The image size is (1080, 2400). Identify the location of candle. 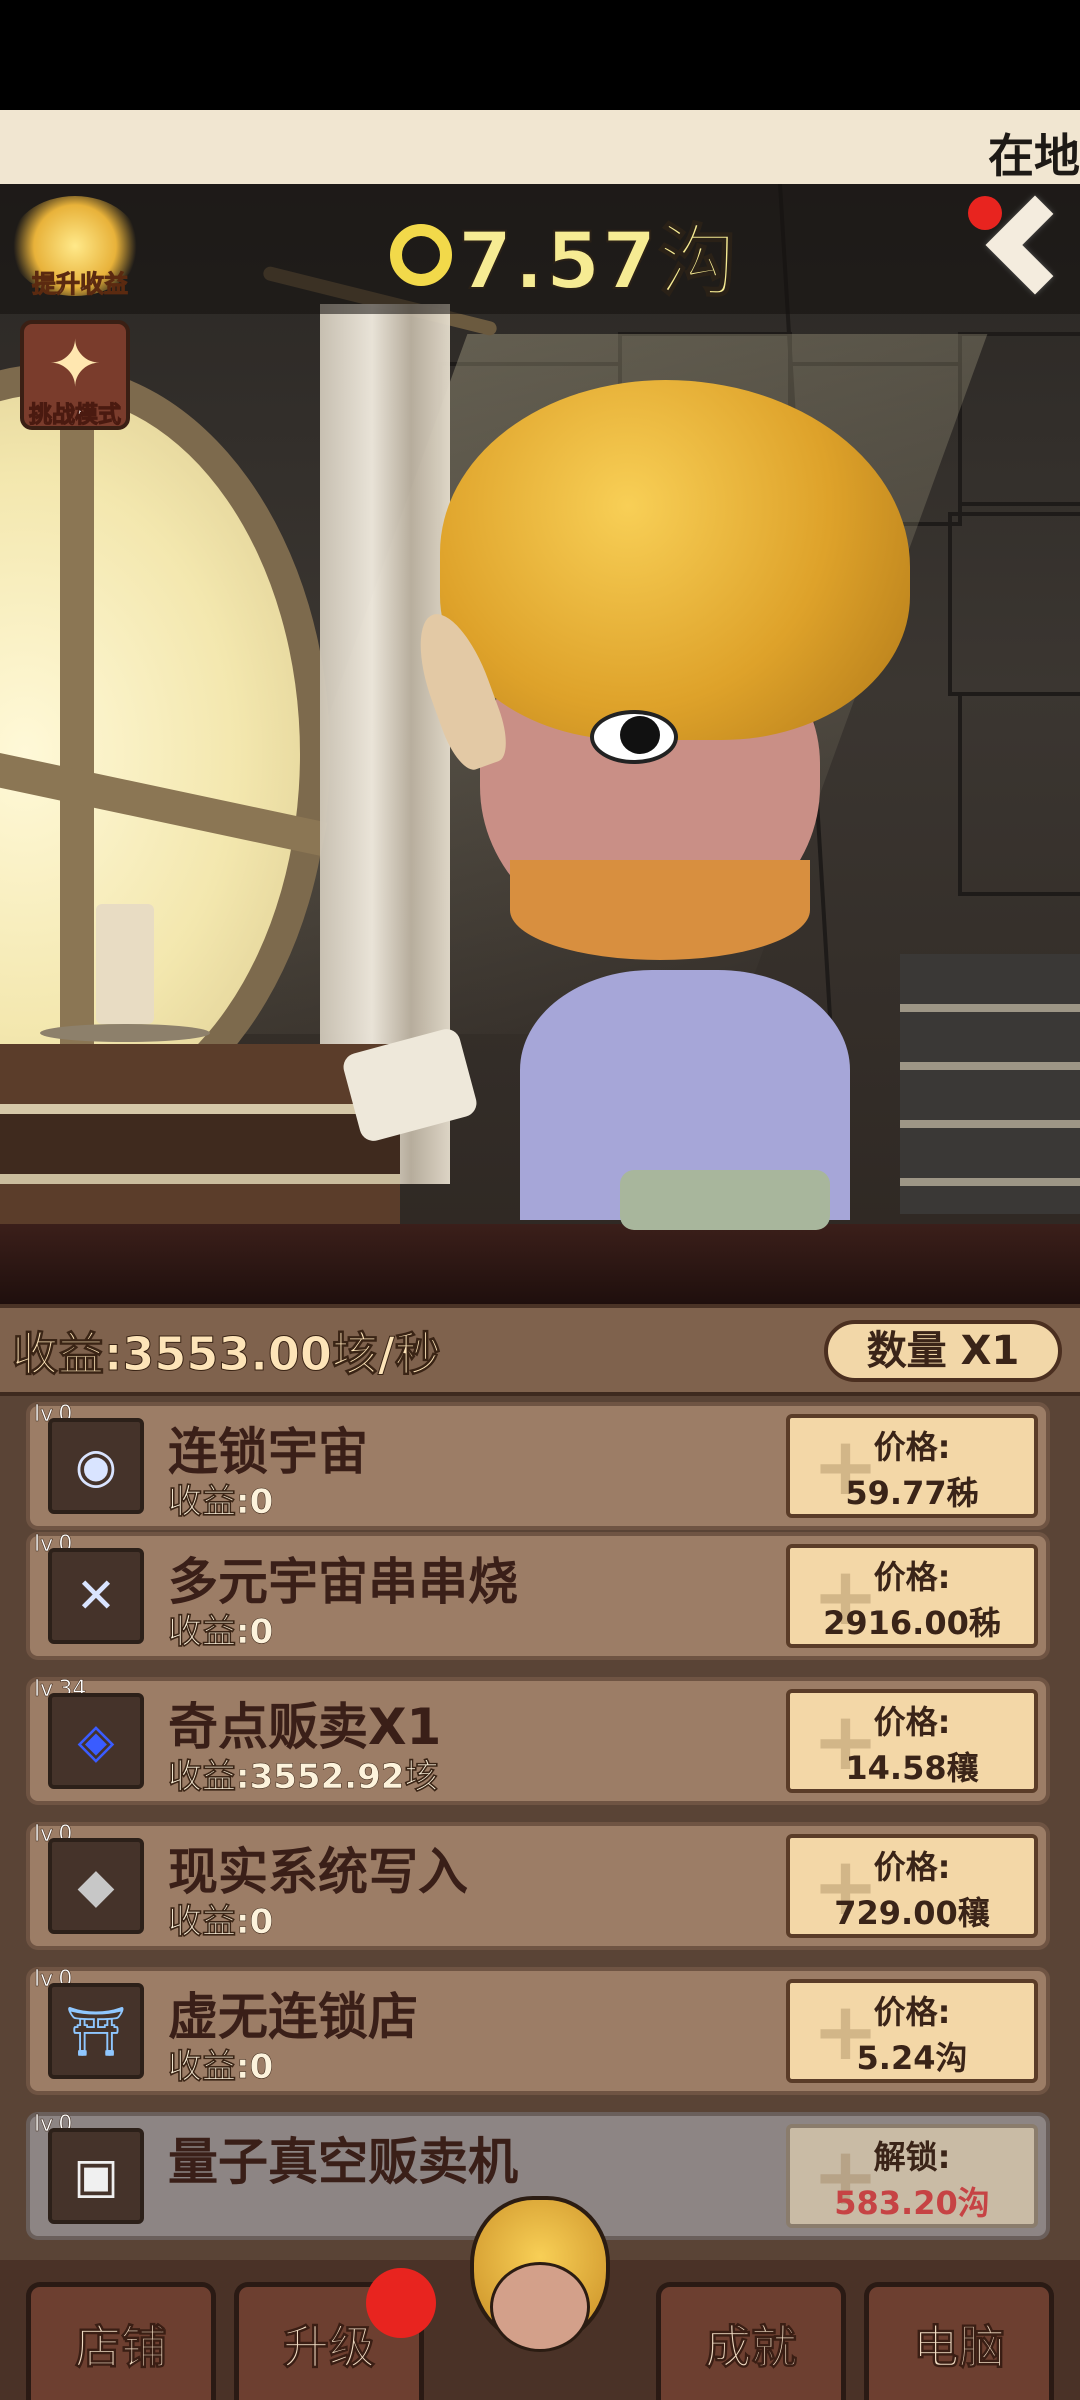
(125, 964).